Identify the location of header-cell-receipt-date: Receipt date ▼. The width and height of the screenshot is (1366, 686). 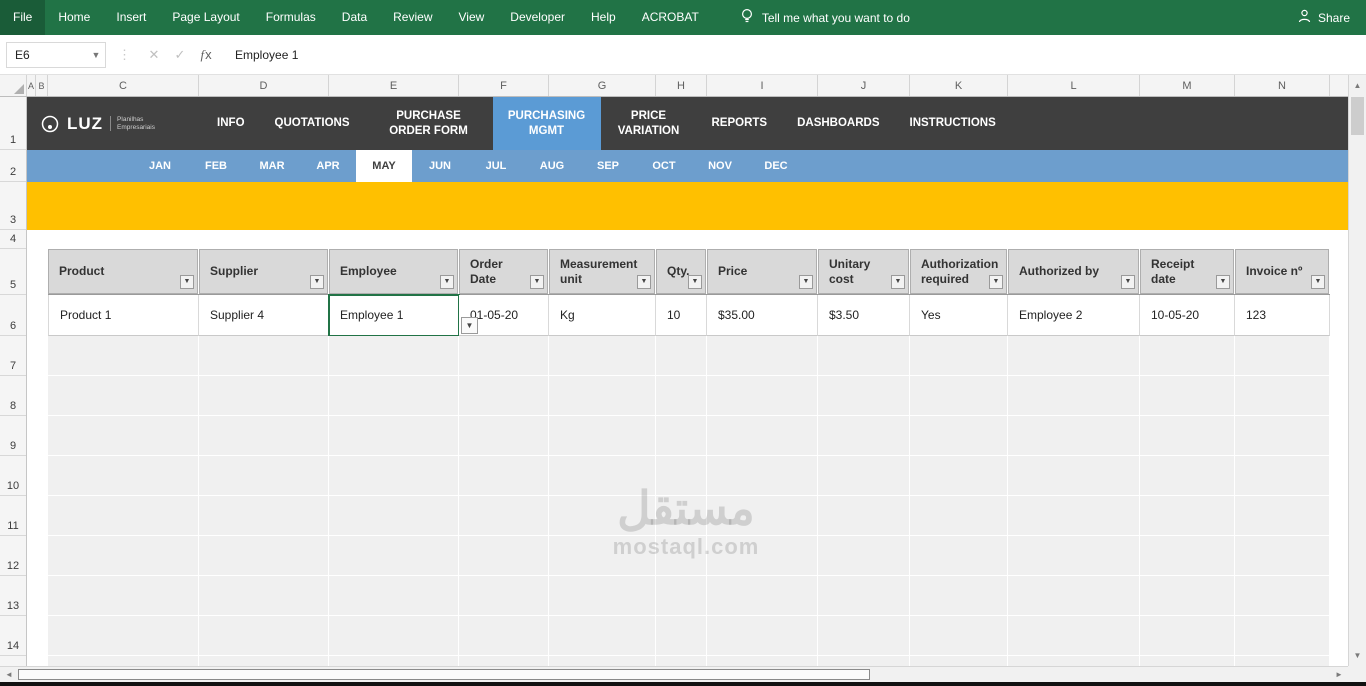
(1187, 271).